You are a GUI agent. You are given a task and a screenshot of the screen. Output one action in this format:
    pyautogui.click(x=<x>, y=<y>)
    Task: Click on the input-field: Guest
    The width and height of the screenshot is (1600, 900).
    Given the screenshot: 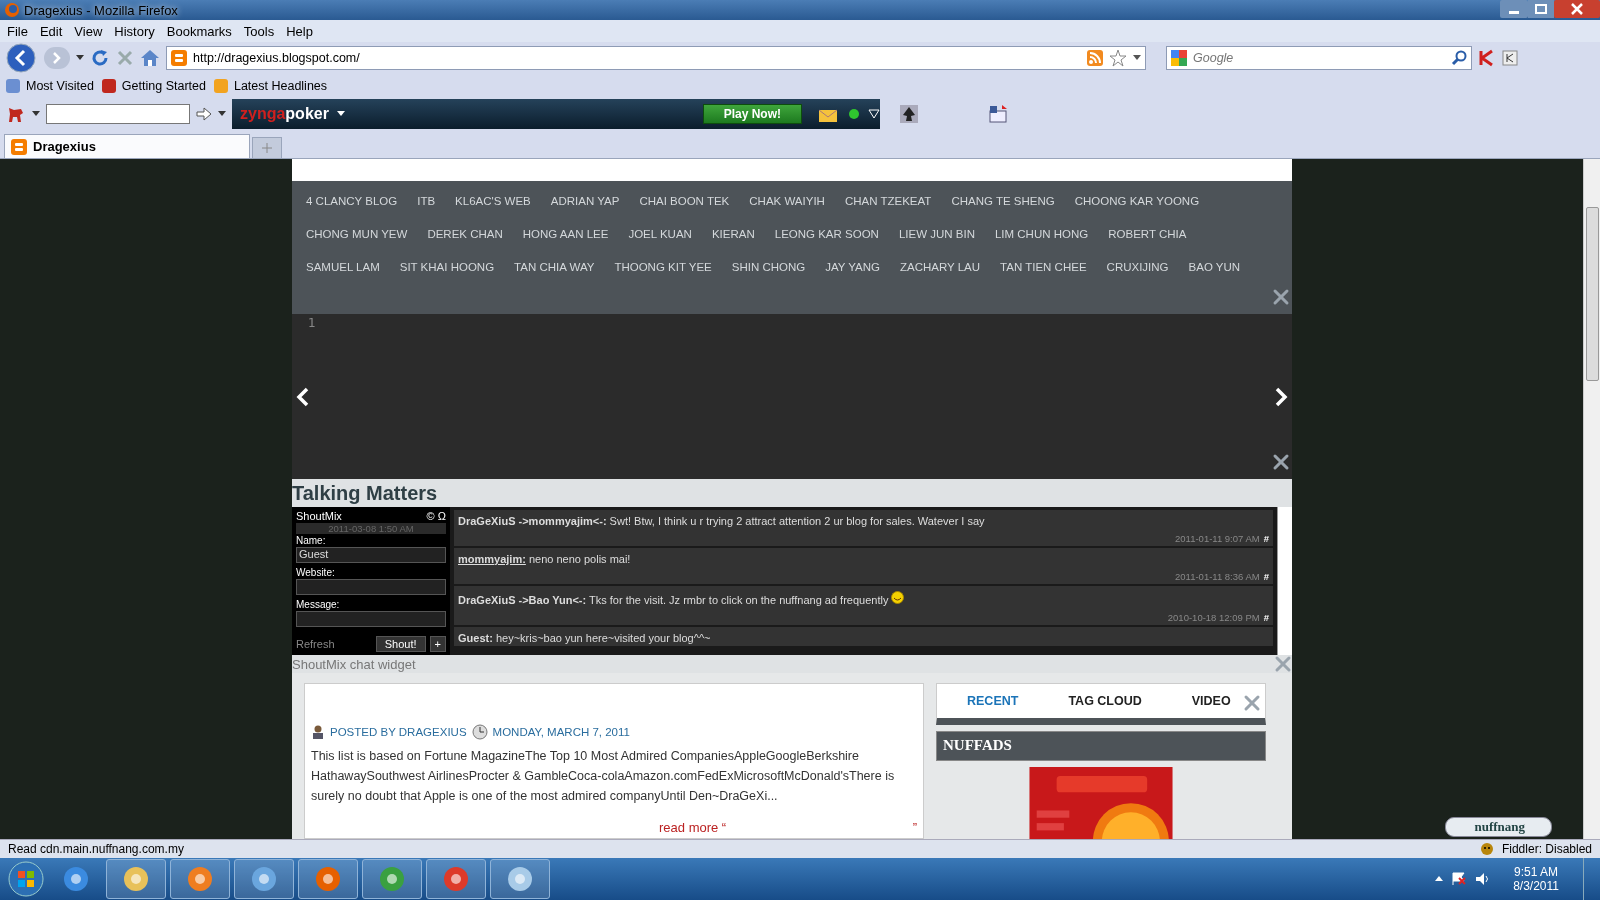 What is the action you would take?
    pyautogui.click(x=371, y=555)
    